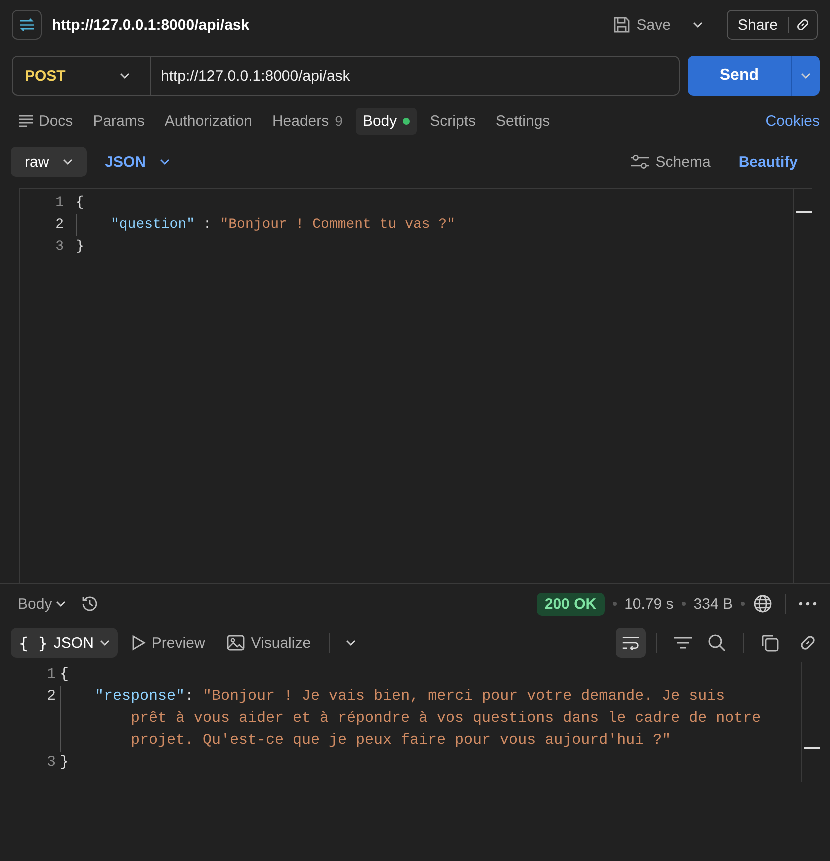  I want to click on wrap-icon, so click(631, 643).